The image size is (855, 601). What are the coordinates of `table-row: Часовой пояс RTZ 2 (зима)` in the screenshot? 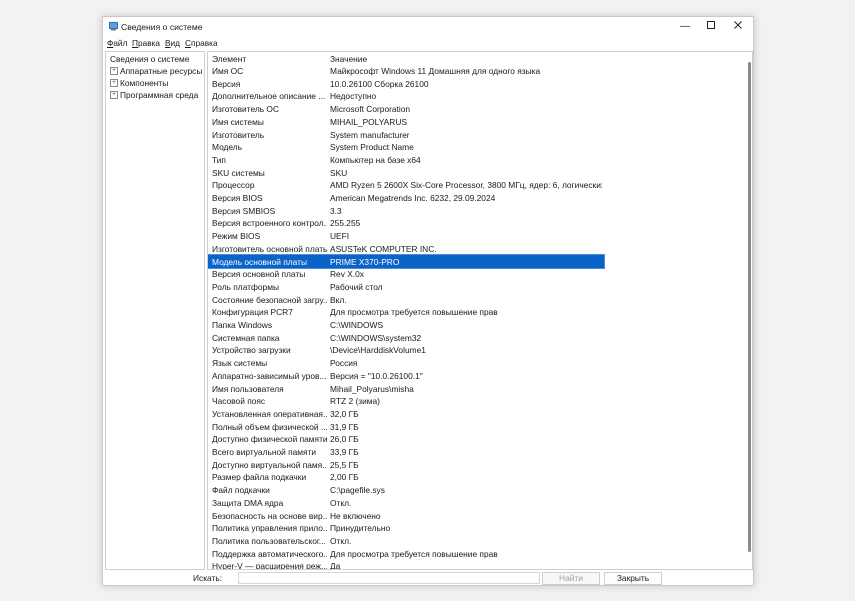 It's located at (406, 401).